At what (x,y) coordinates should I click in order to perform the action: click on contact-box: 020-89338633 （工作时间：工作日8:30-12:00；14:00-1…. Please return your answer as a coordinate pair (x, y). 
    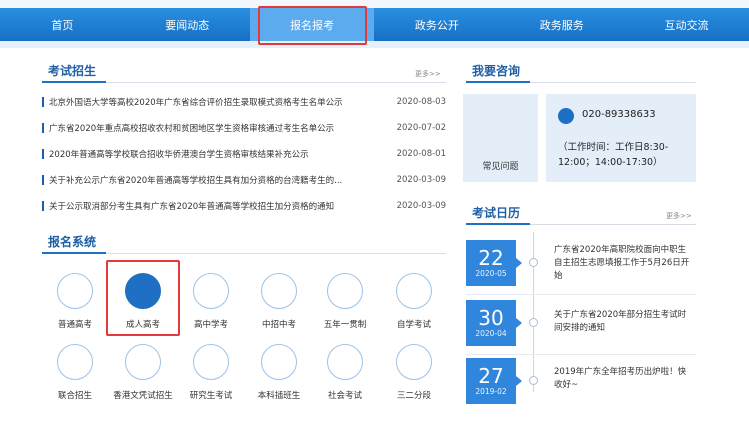
    Looking at the image, I should click on (621, 138).